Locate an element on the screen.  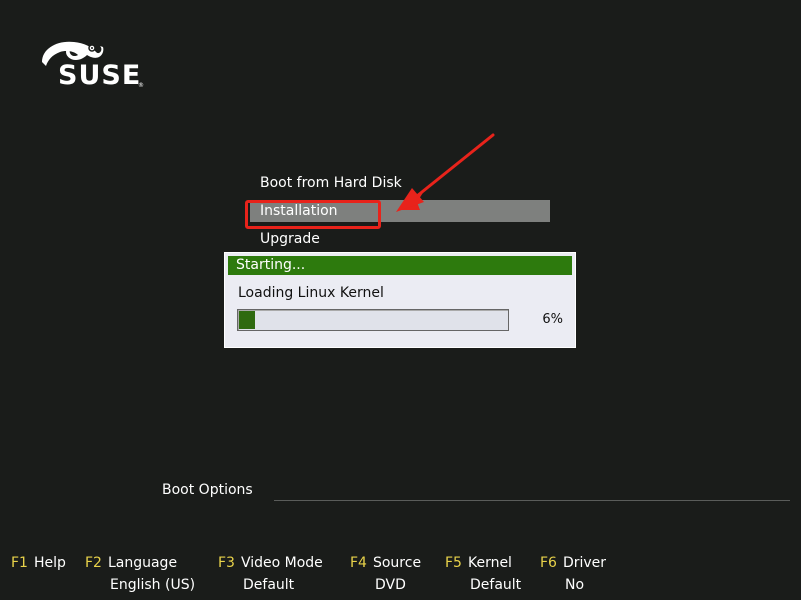
fkey-language: F2 Language English (US) is located at coordinates (140, 574).